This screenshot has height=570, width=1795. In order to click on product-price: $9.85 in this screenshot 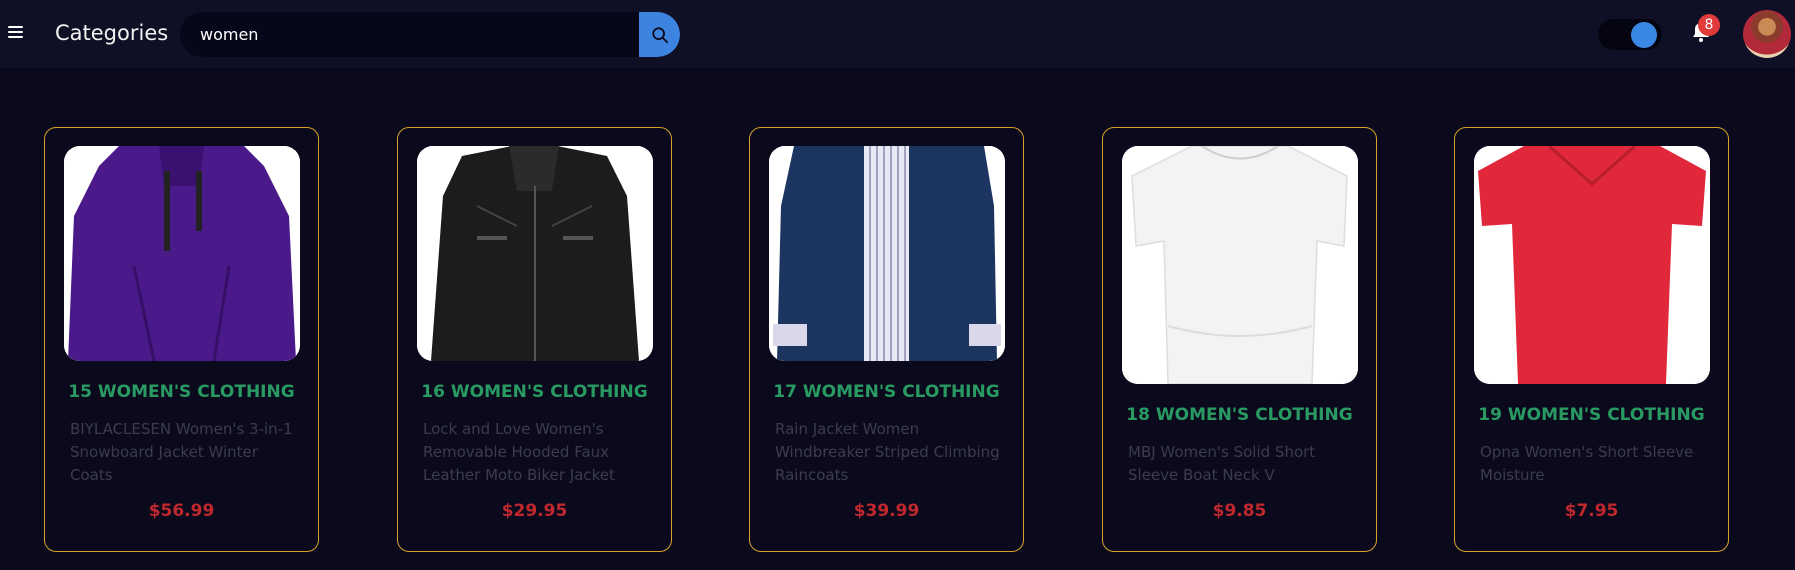, I will do `click(1239, 511)`.